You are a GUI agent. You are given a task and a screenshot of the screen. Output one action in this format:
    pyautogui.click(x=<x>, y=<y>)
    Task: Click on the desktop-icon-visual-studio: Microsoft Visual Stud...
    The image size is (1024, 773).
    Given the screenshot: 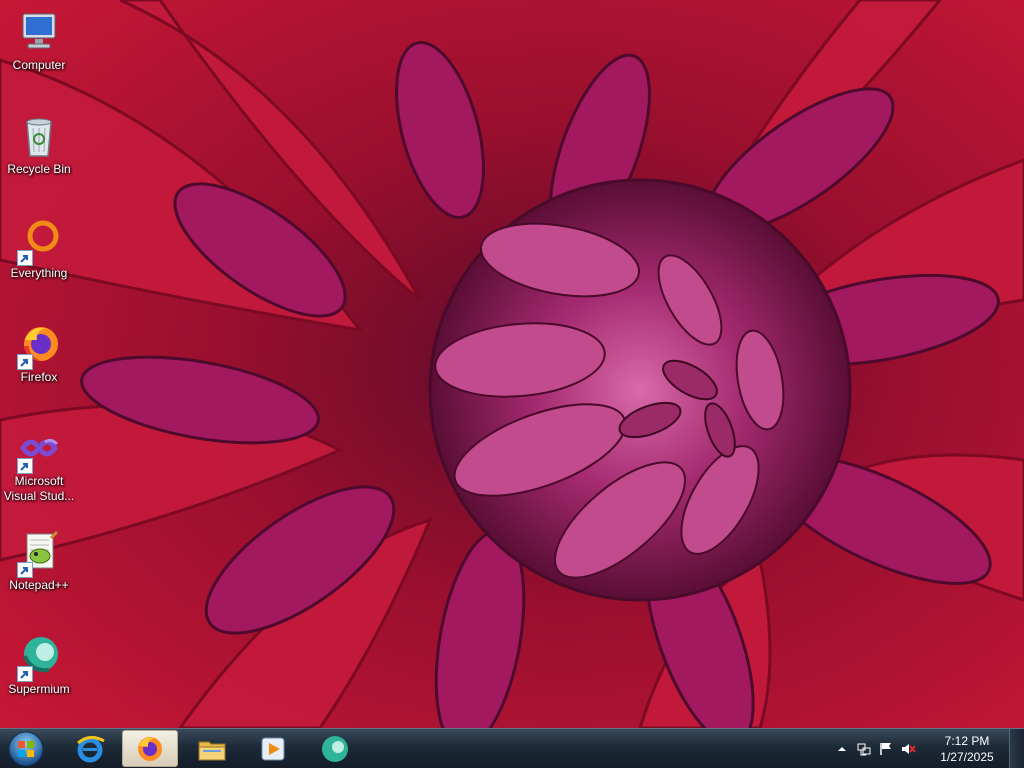 What is the action you would take?
    pyautogui.click(x=39, y=461)
    